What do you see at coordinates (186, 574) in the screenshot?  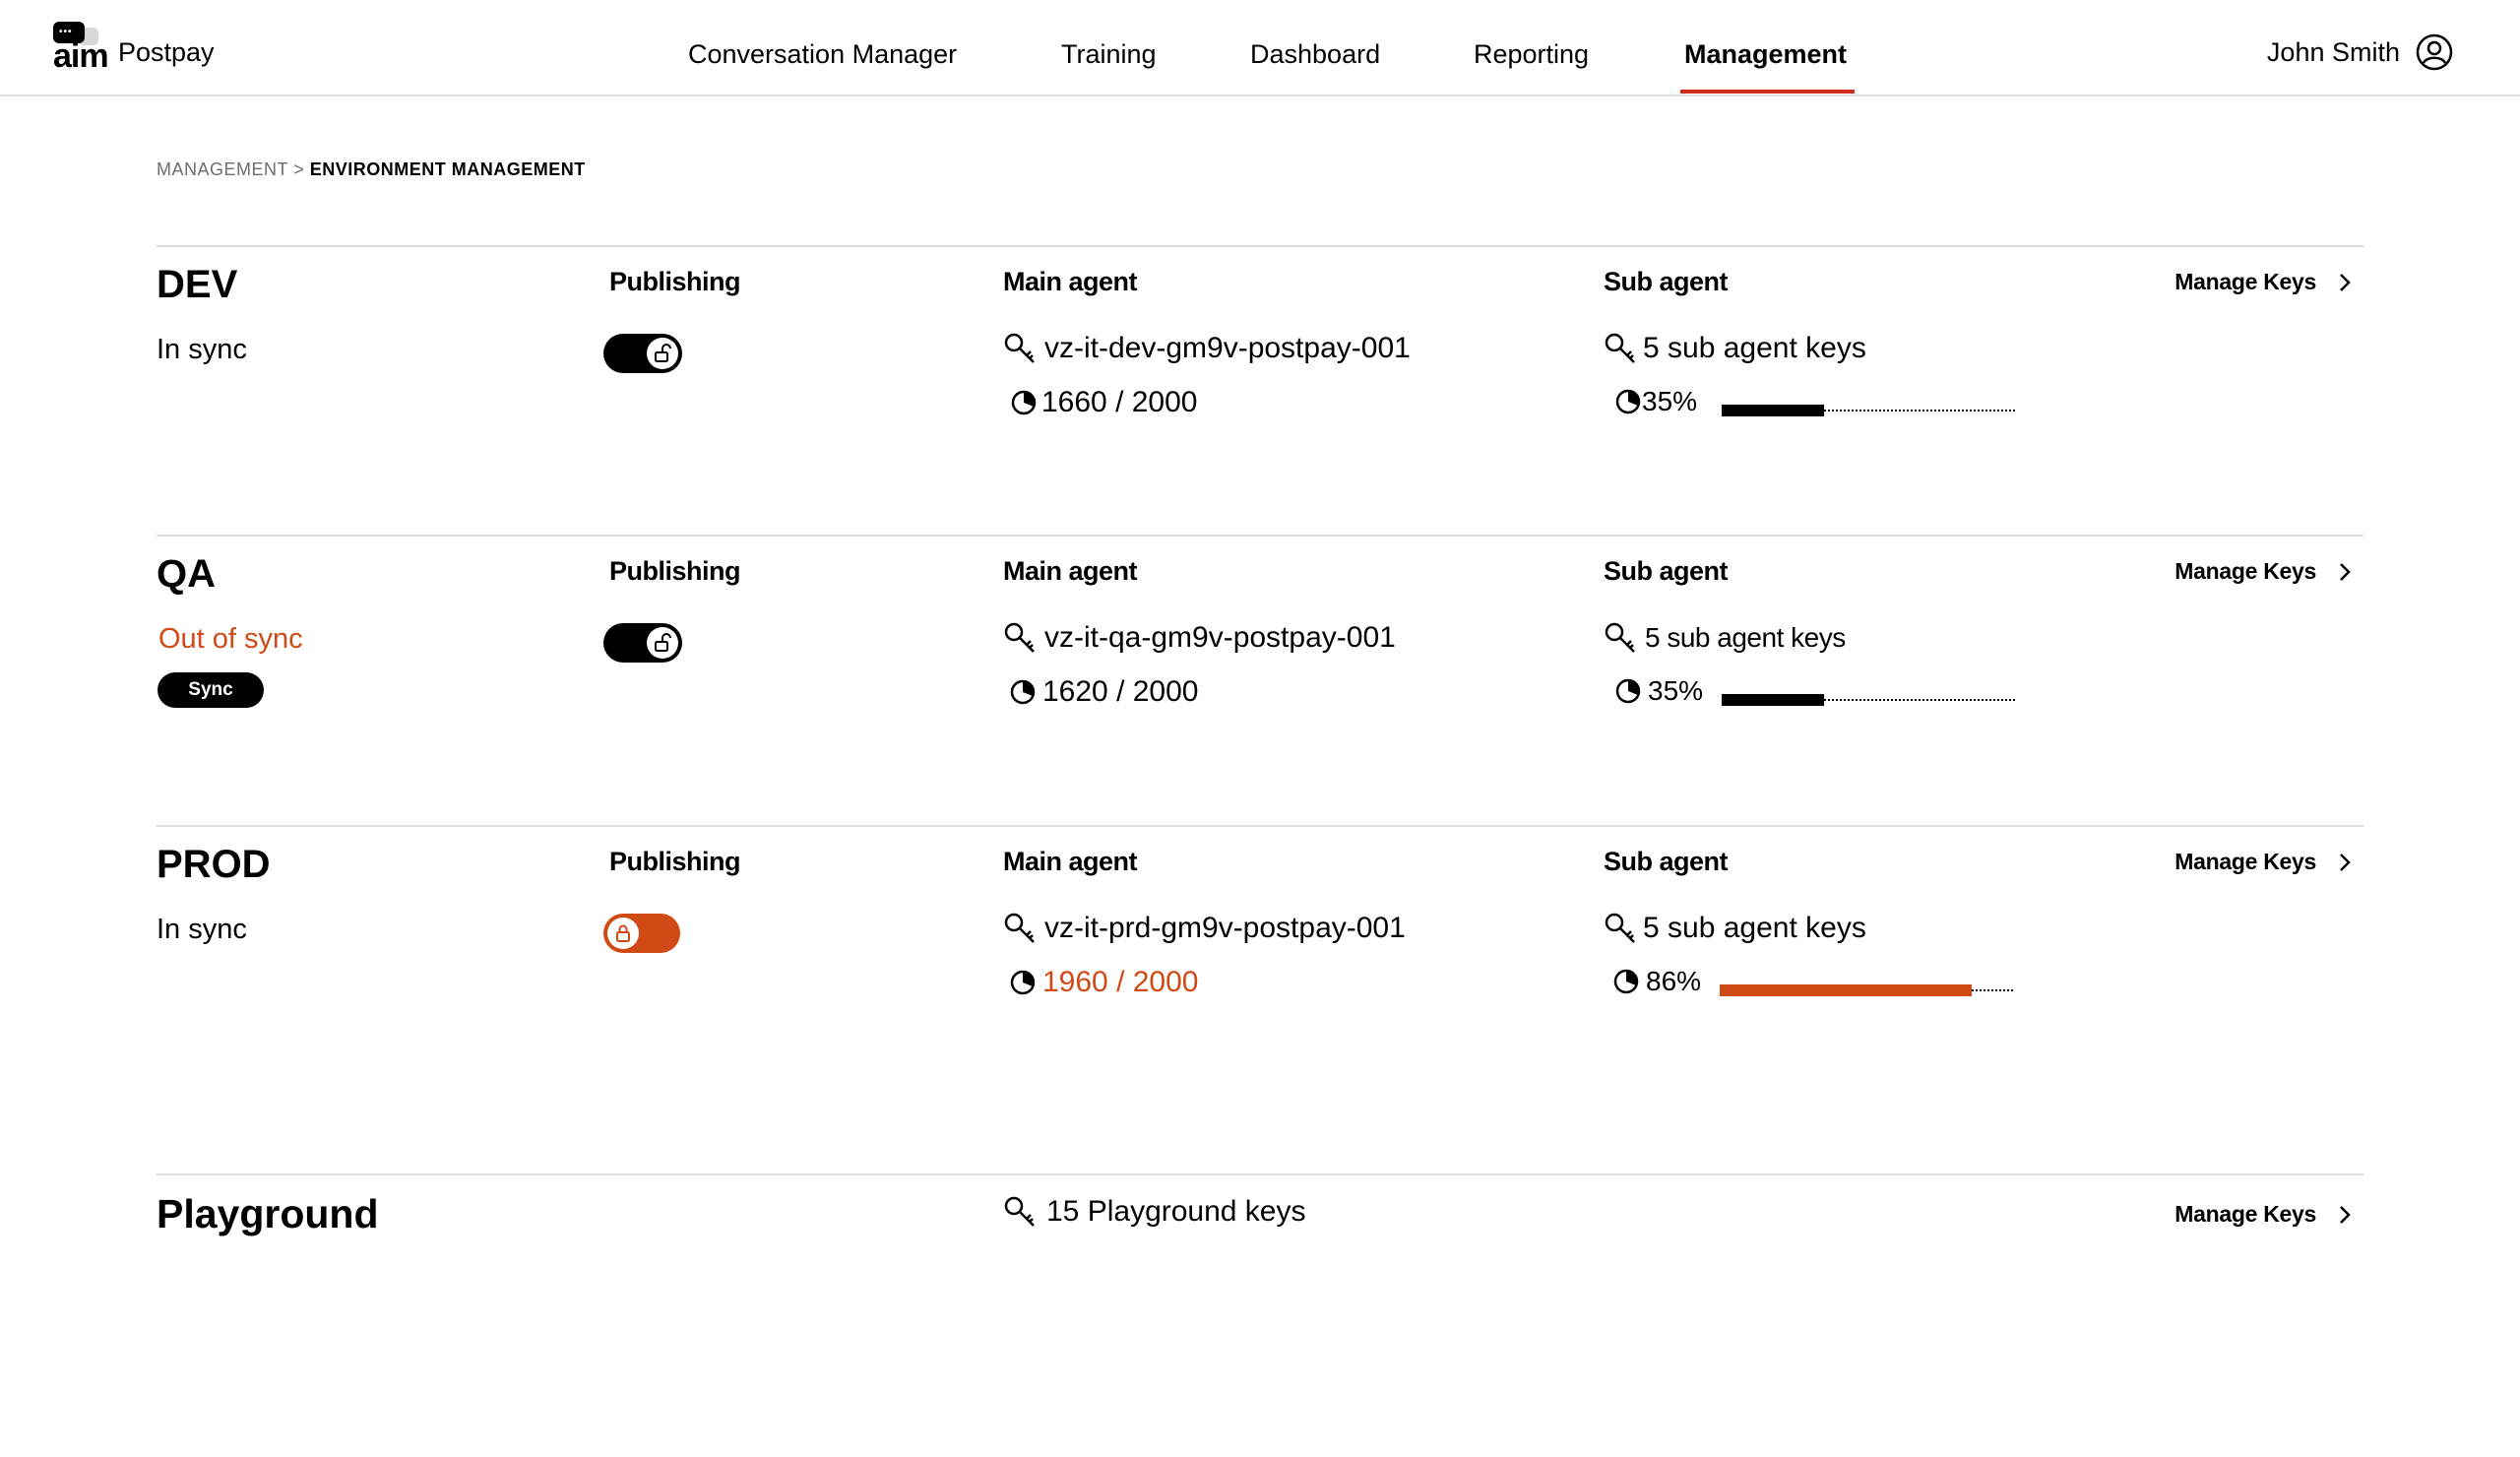 I see `env-name: QA` at bounding box center [186, 574].